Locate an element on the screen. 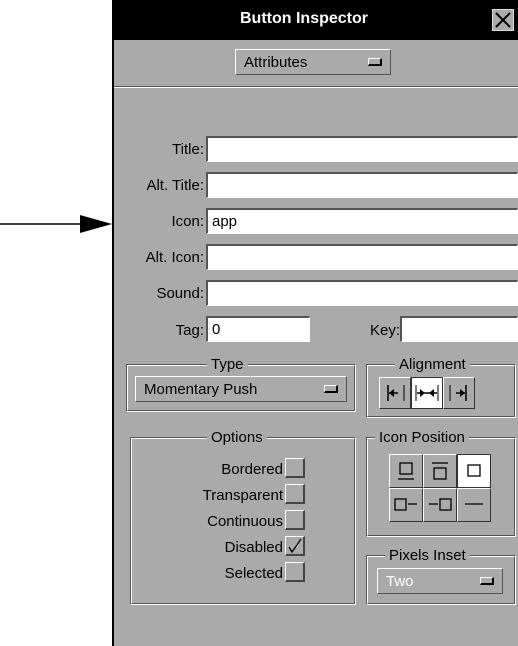 The image size is (518, 646). icon-pos-icon-only-icon is located at coordinates (474, 470).